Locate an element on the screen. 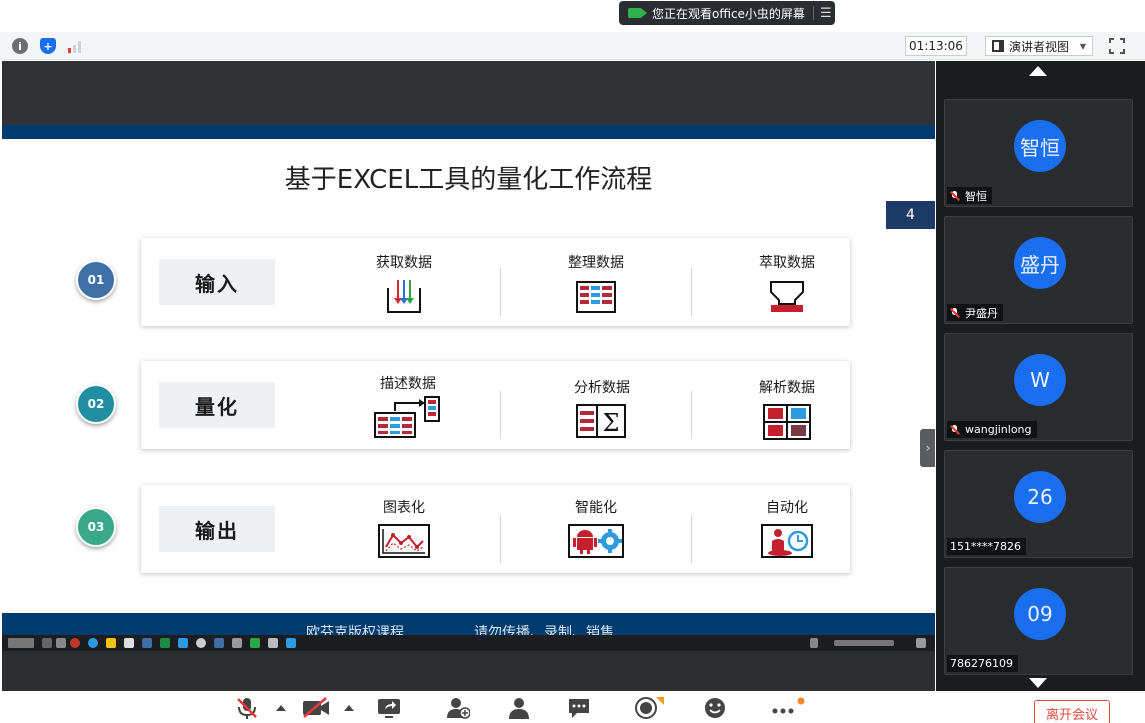 The image size is (1145, 723). step-item-label: 图表化 is located at coordinates (404, 508).